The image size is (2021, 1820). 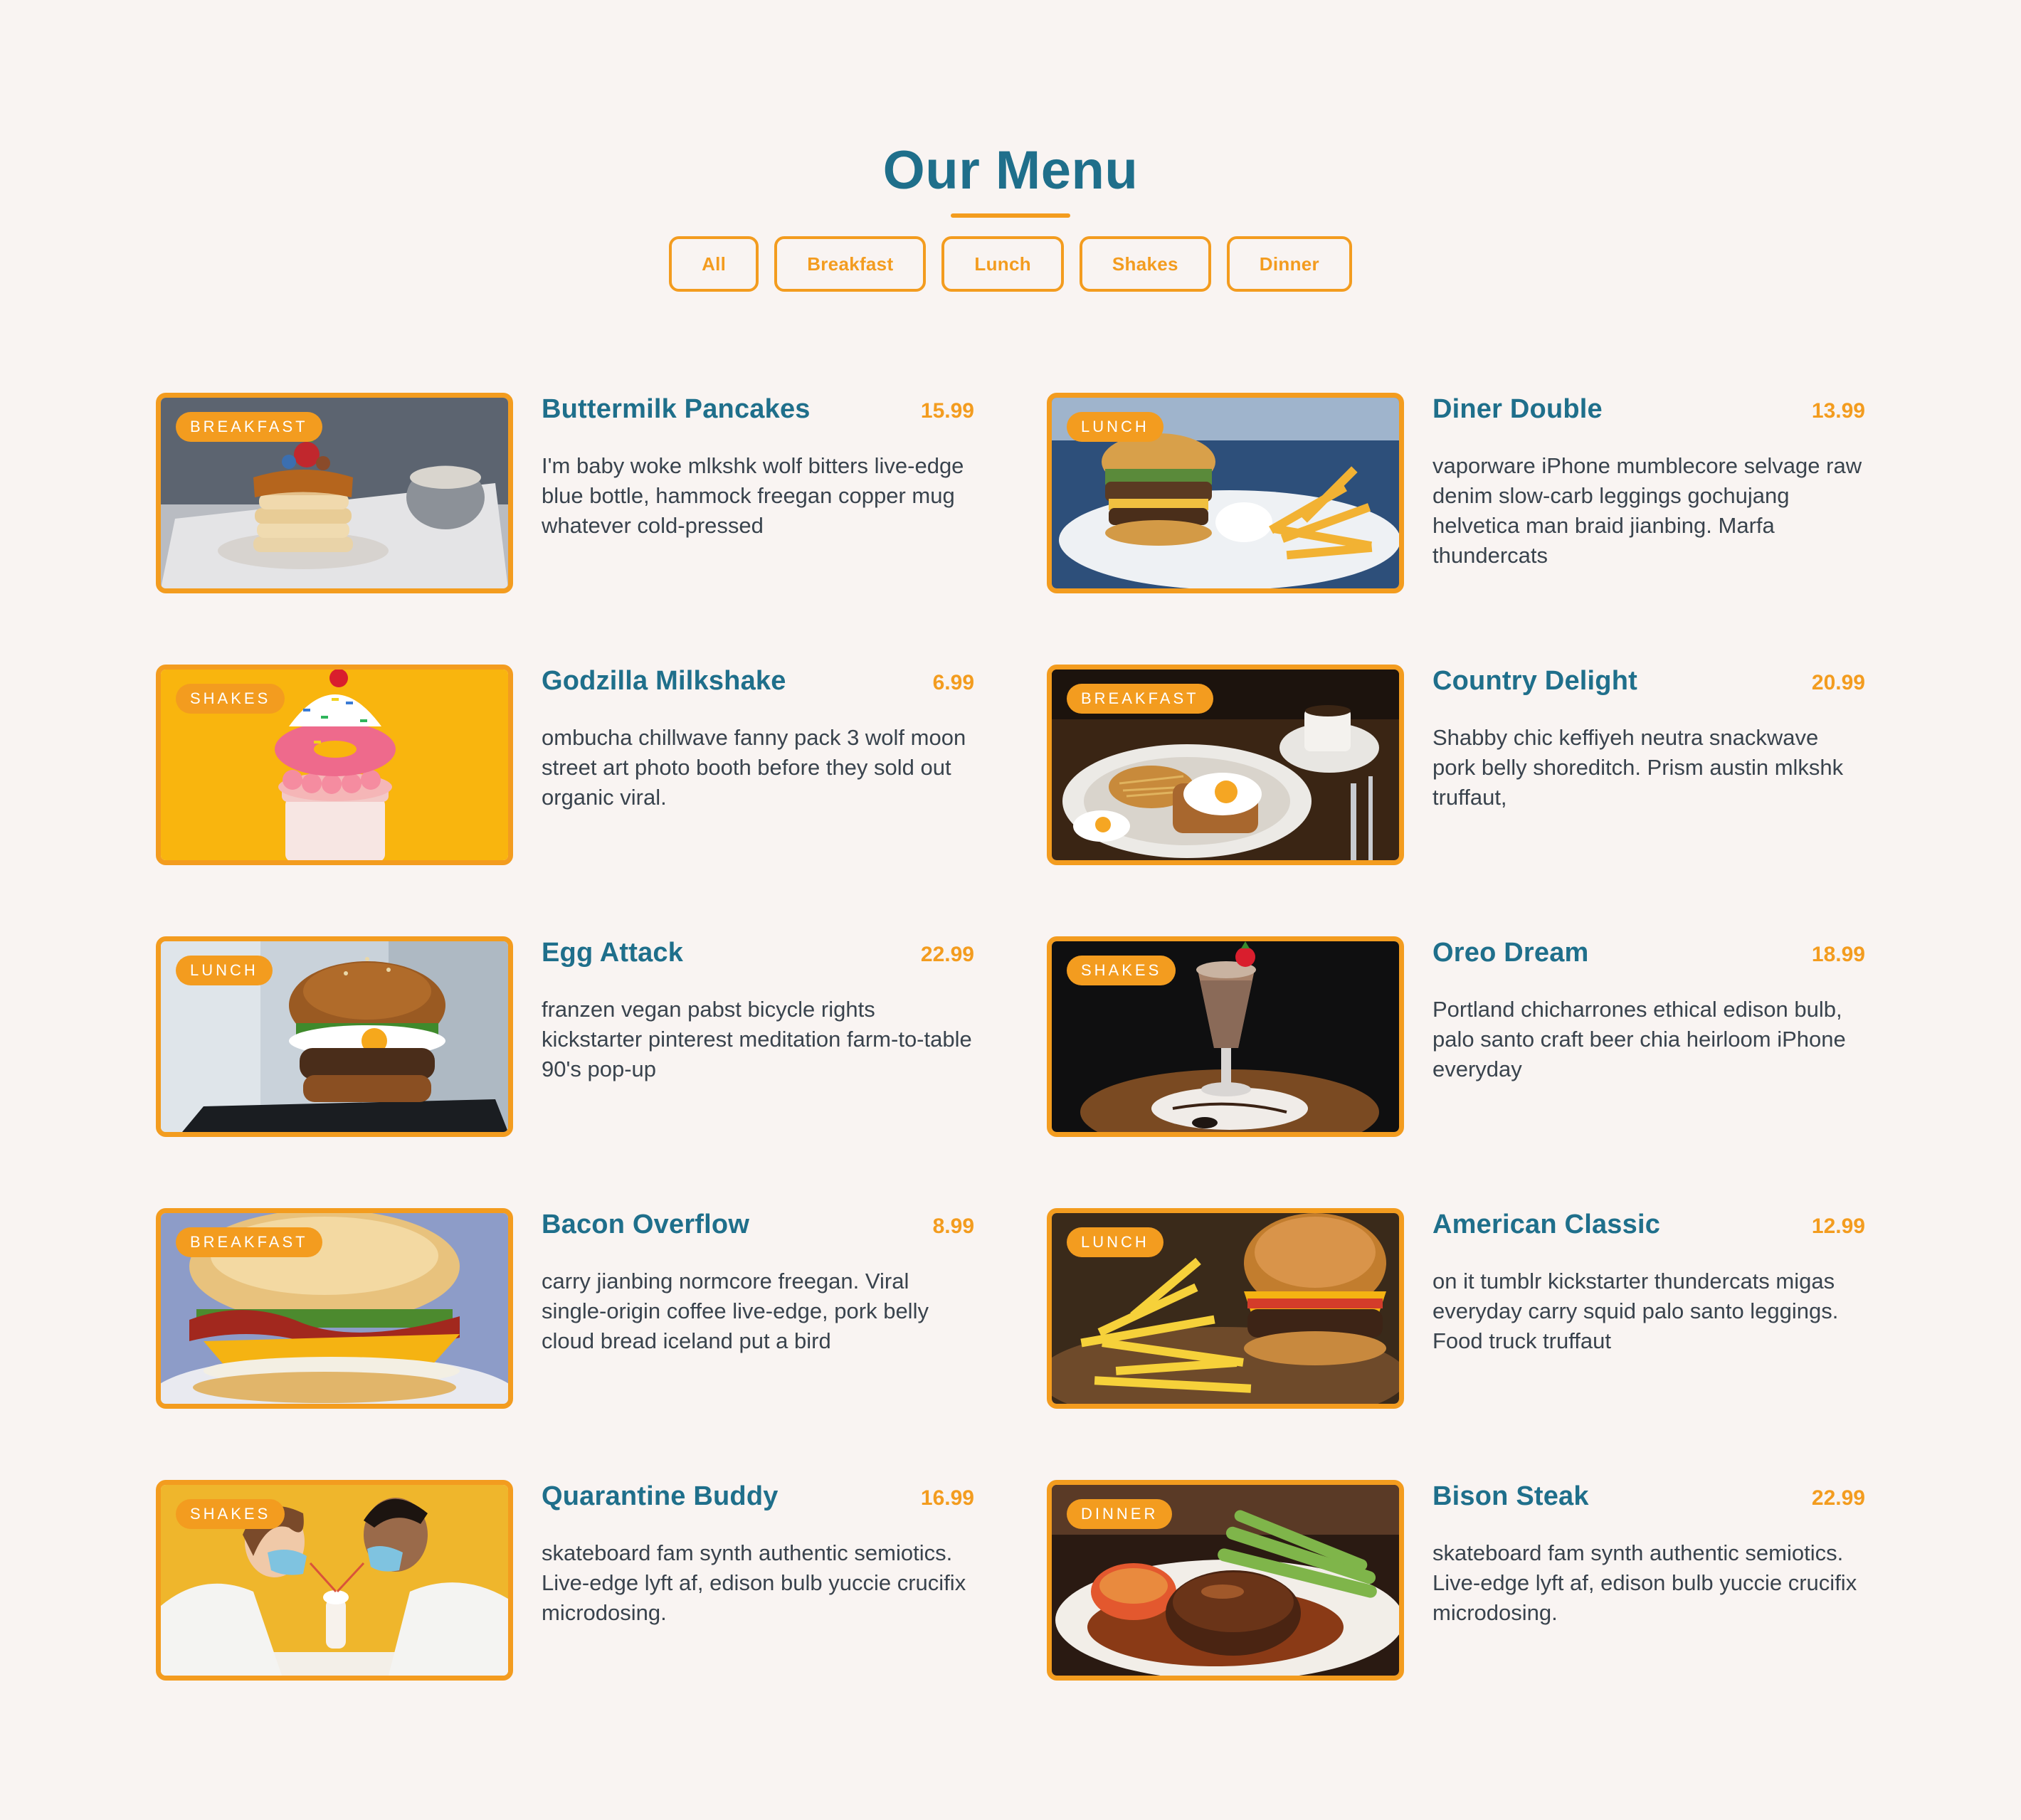 I want to click on menu-item-name: Buttermilk Pancakes, so click(x=676, y=409).